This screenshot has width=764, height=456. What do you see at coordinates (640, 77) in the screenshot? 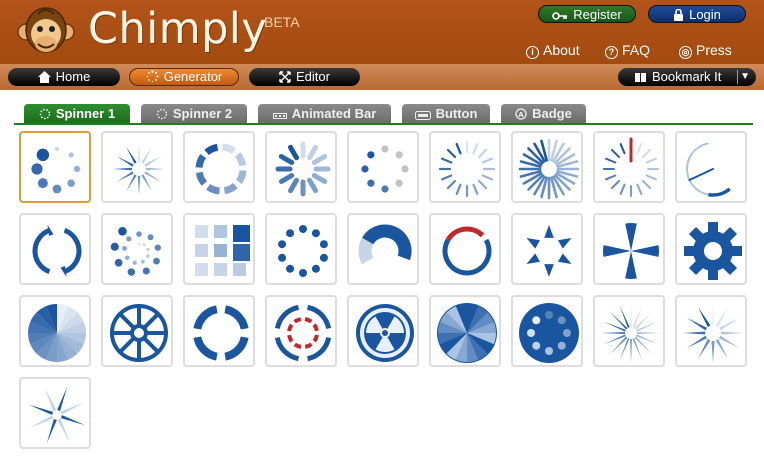
I see `book-icon` at bounding box center [640, 77].